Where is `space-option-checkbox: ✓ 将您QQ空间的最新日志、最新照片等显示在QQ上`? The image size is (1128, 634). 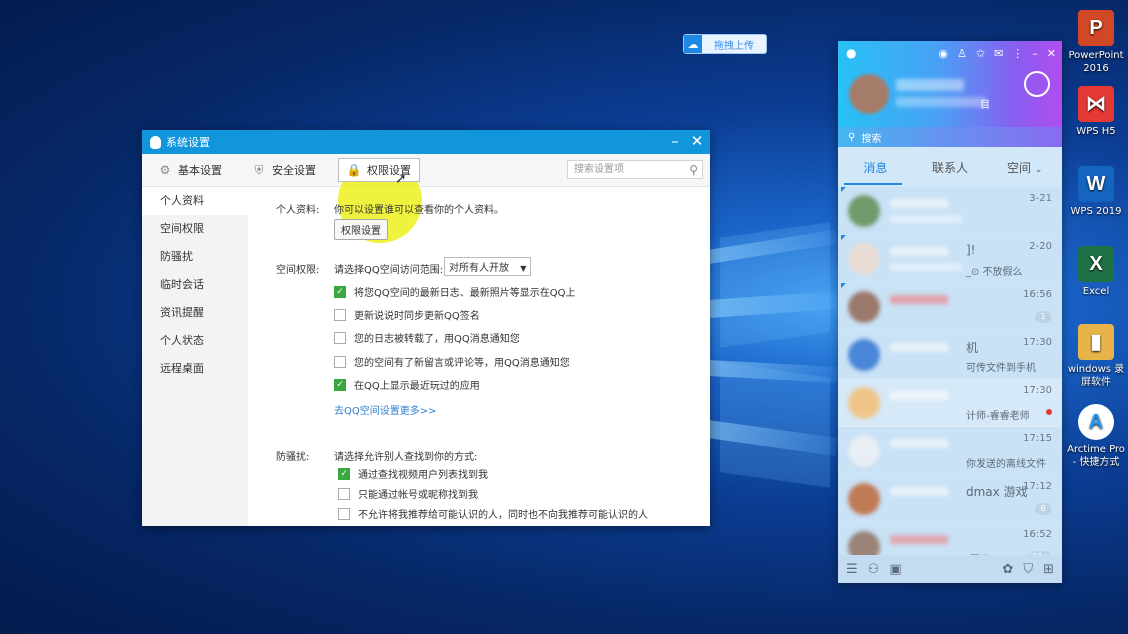 space-option-checkbox: ✓ 将您QQ空间的最新日志、最新照片等显示在QQ上 is located at coordinates (454, 291).